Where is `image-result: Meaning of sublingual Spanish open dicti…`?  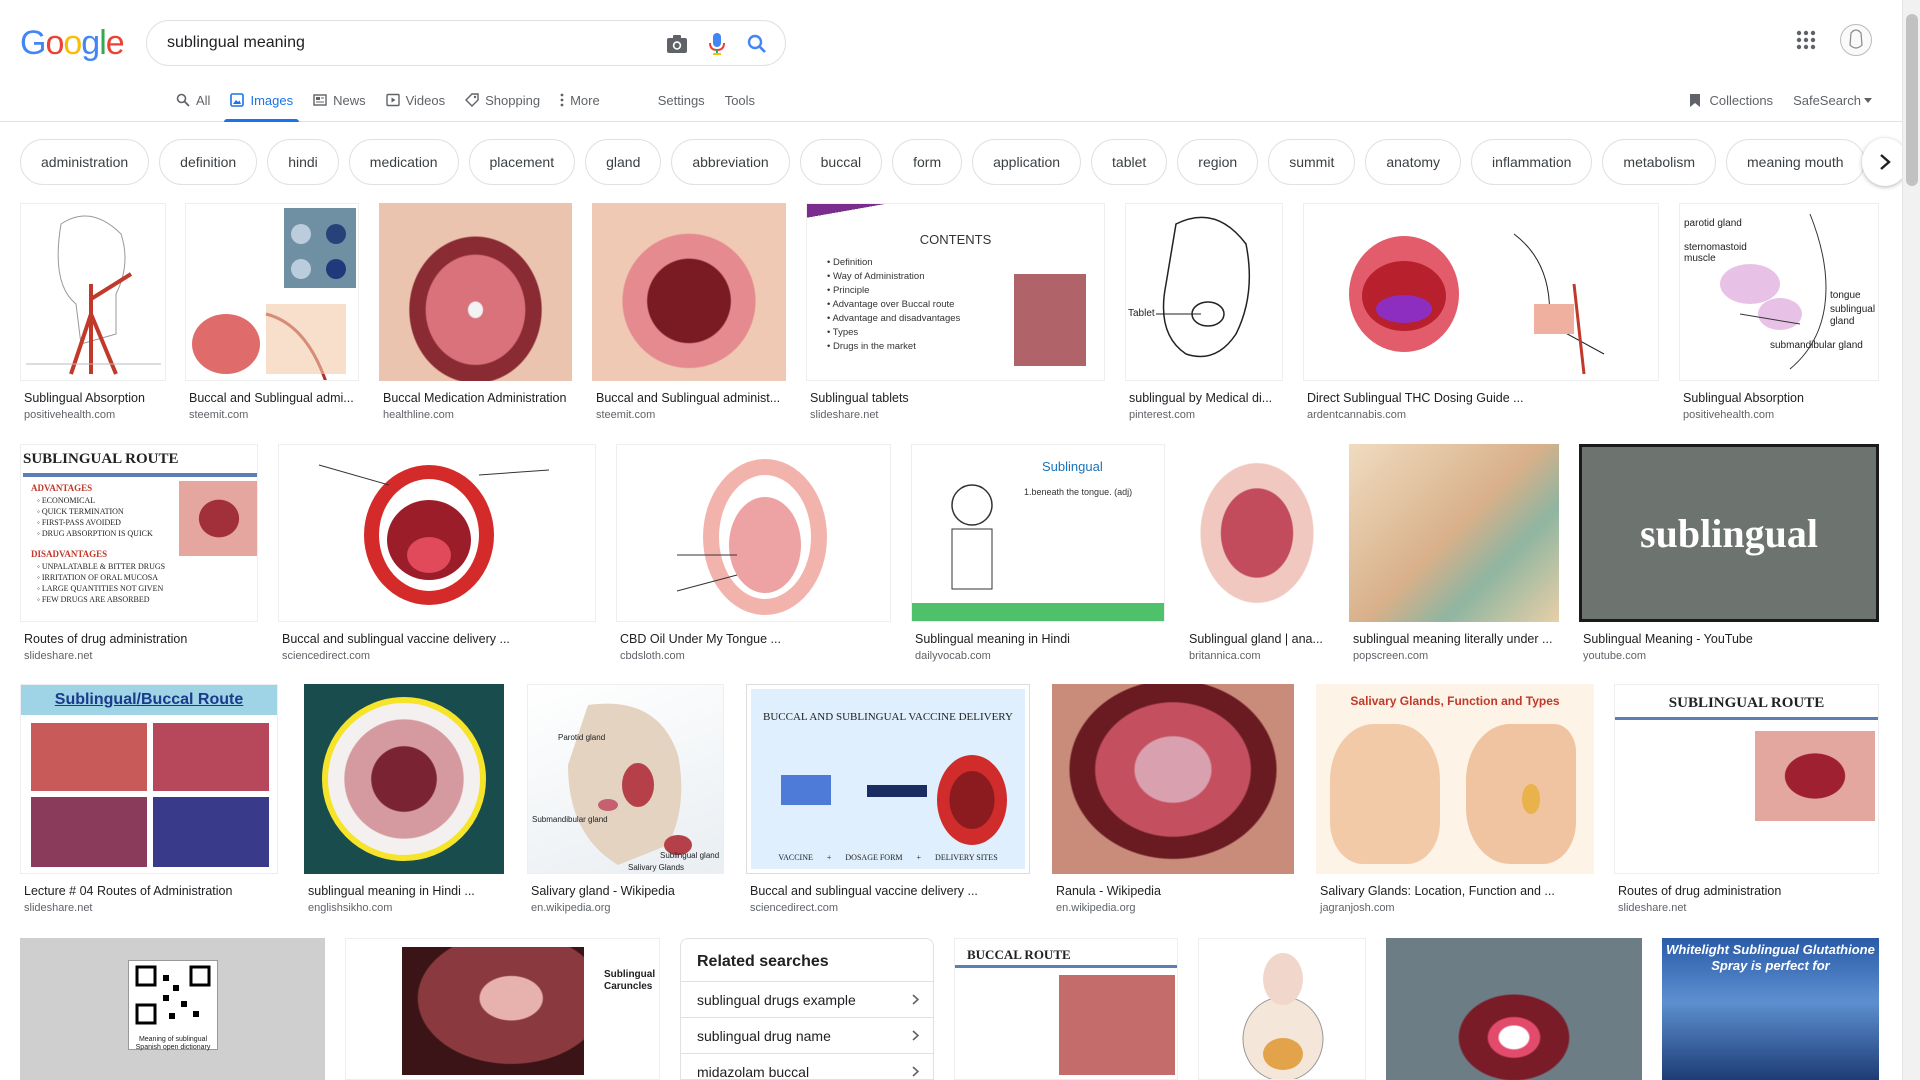
image-result: Meaning of sublingual Spanish open dicti… is located at coordinates (172, 1009).